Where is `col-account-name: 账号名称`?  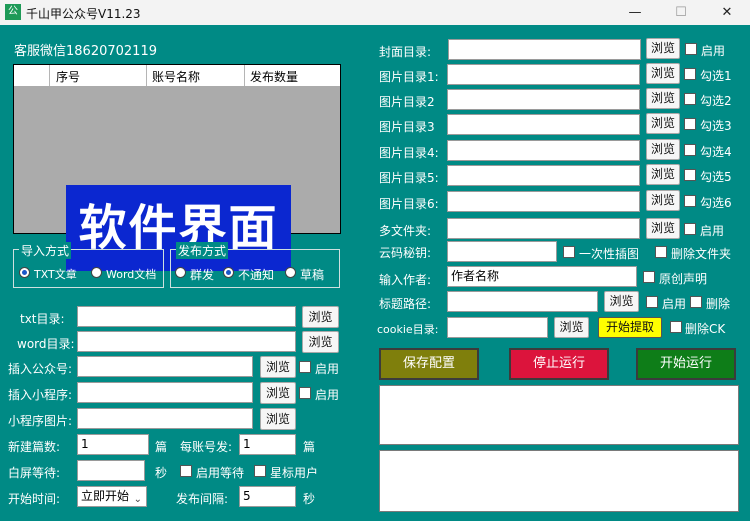
col-account-name: 账号名称 is located at coordinates (176, 76).